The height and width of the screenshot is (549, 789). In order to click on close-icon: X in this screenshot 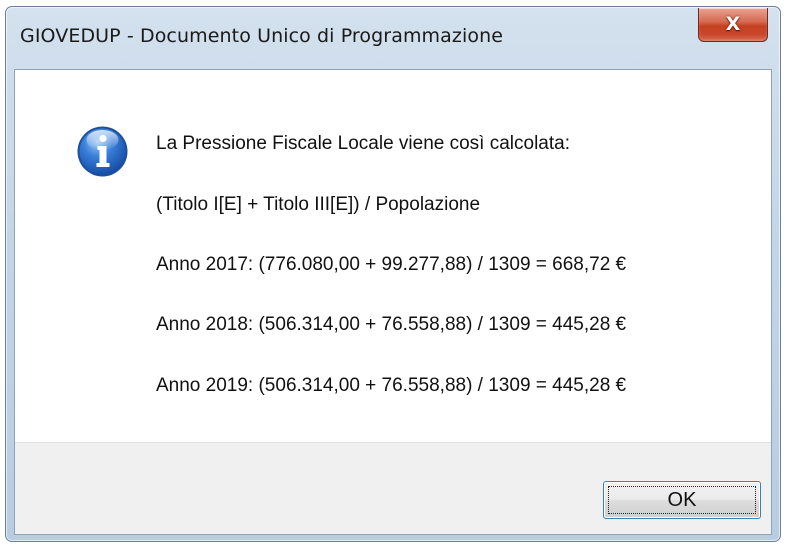, I will do `click(733, 24)`.